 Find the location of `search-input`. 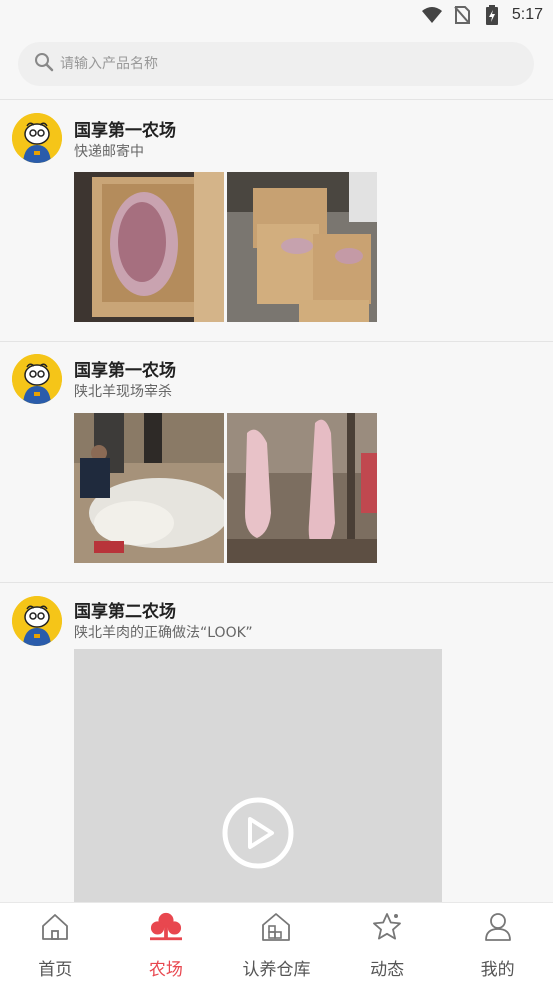

search-input is located at coordinates (270, 64).